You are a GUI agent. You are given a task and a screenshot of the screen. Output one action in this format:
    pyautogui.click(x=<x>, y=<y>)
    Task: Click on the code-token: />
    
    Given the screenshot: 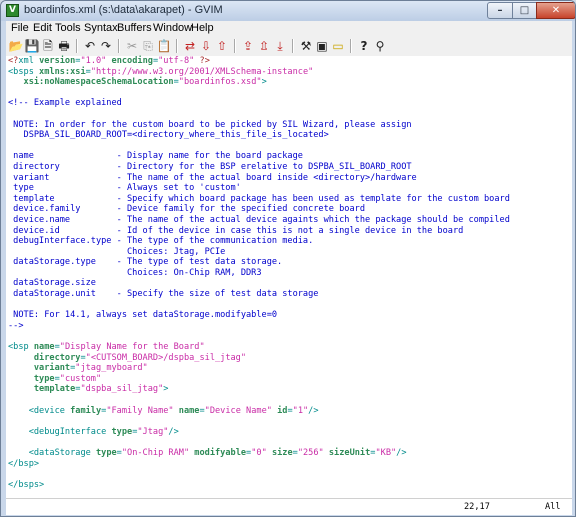 What is the action you would take?
    pyautogui.click(x=173, y=431)
    